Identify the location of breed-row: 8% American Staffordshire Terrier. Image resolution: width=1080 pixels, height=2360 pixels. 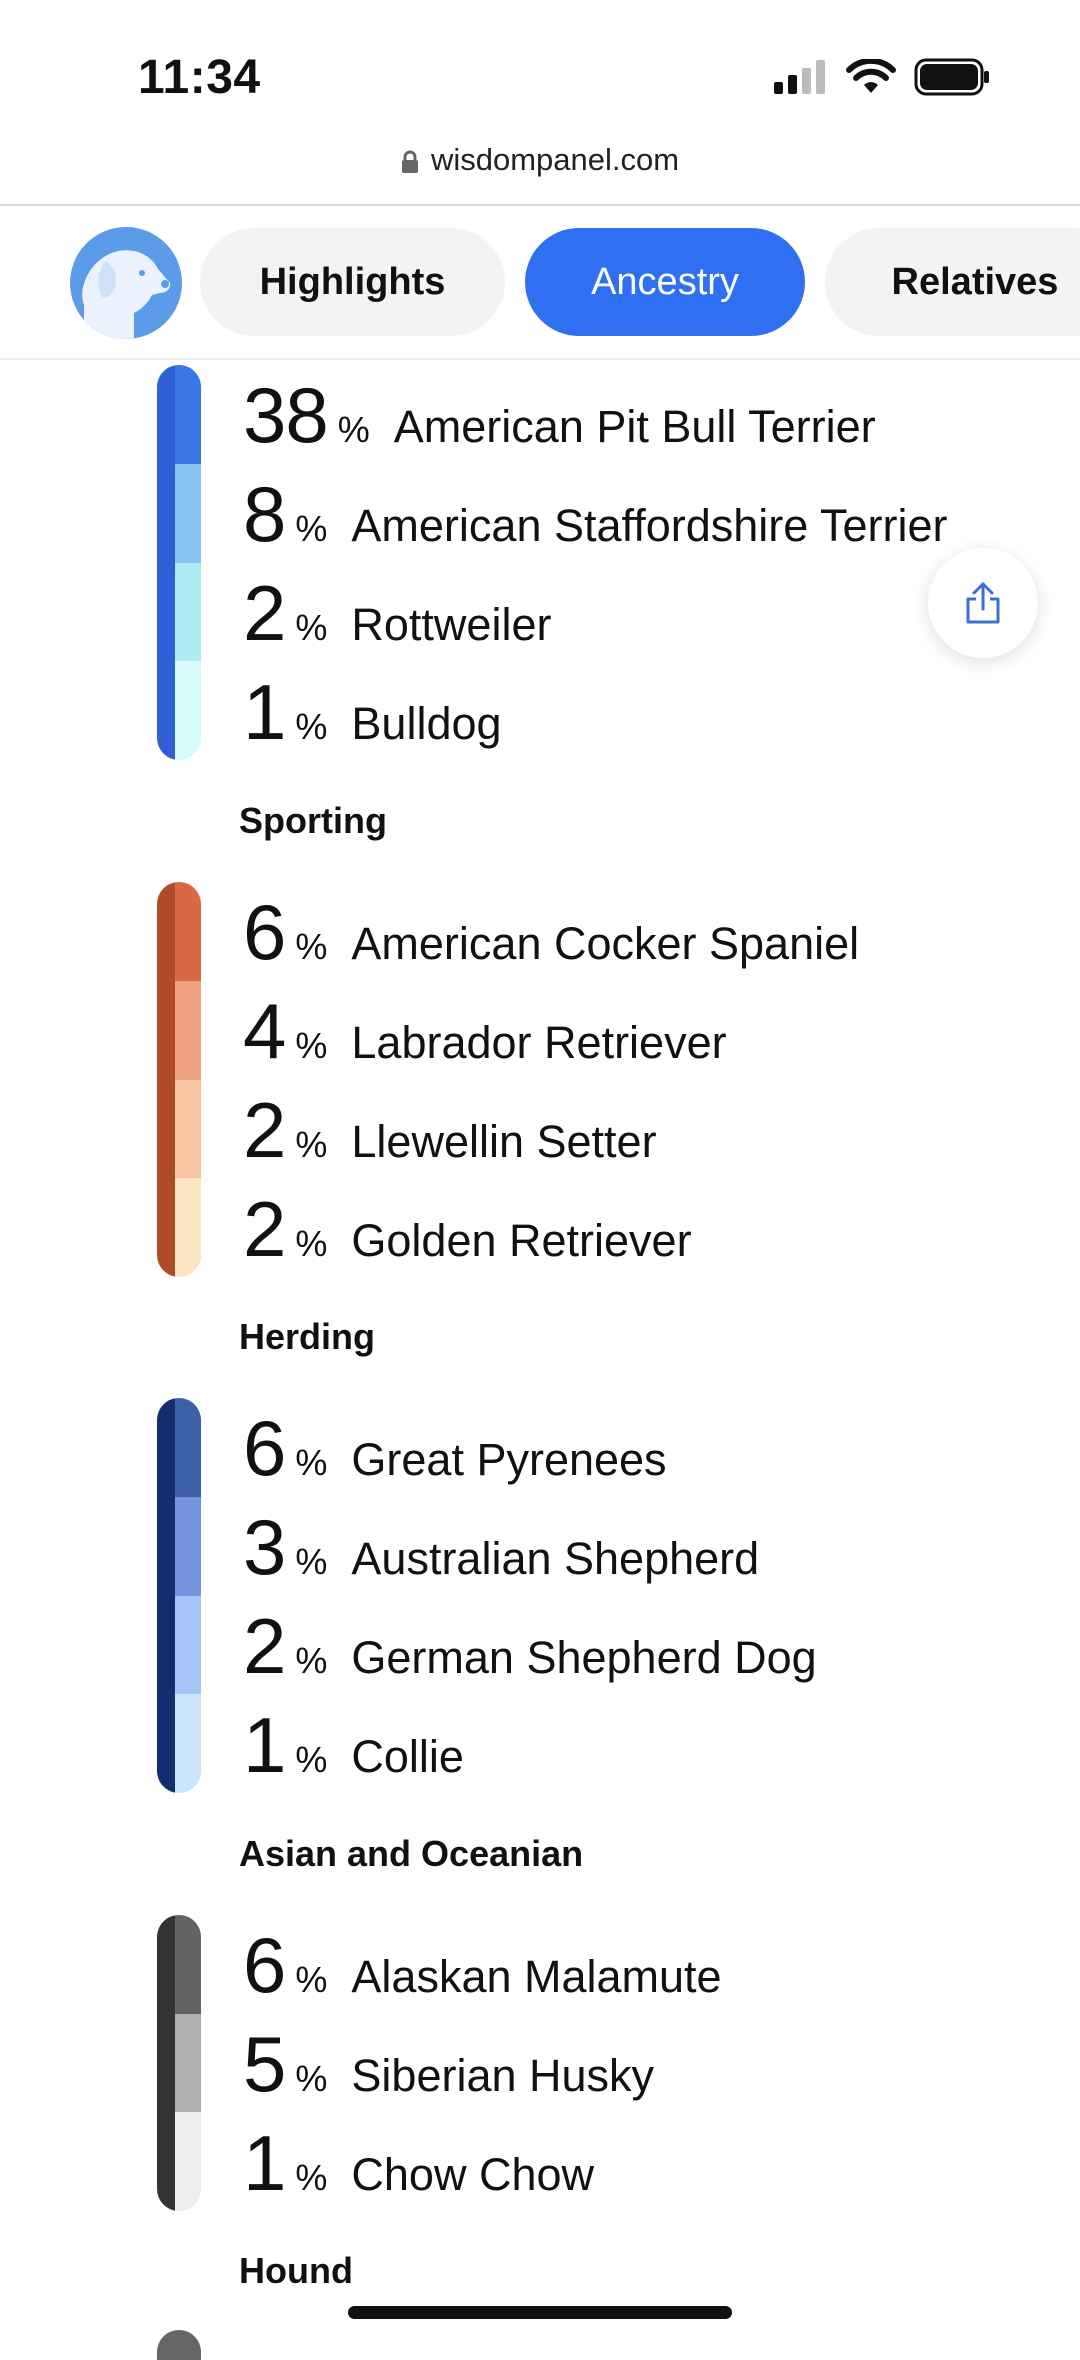
(595, 514).